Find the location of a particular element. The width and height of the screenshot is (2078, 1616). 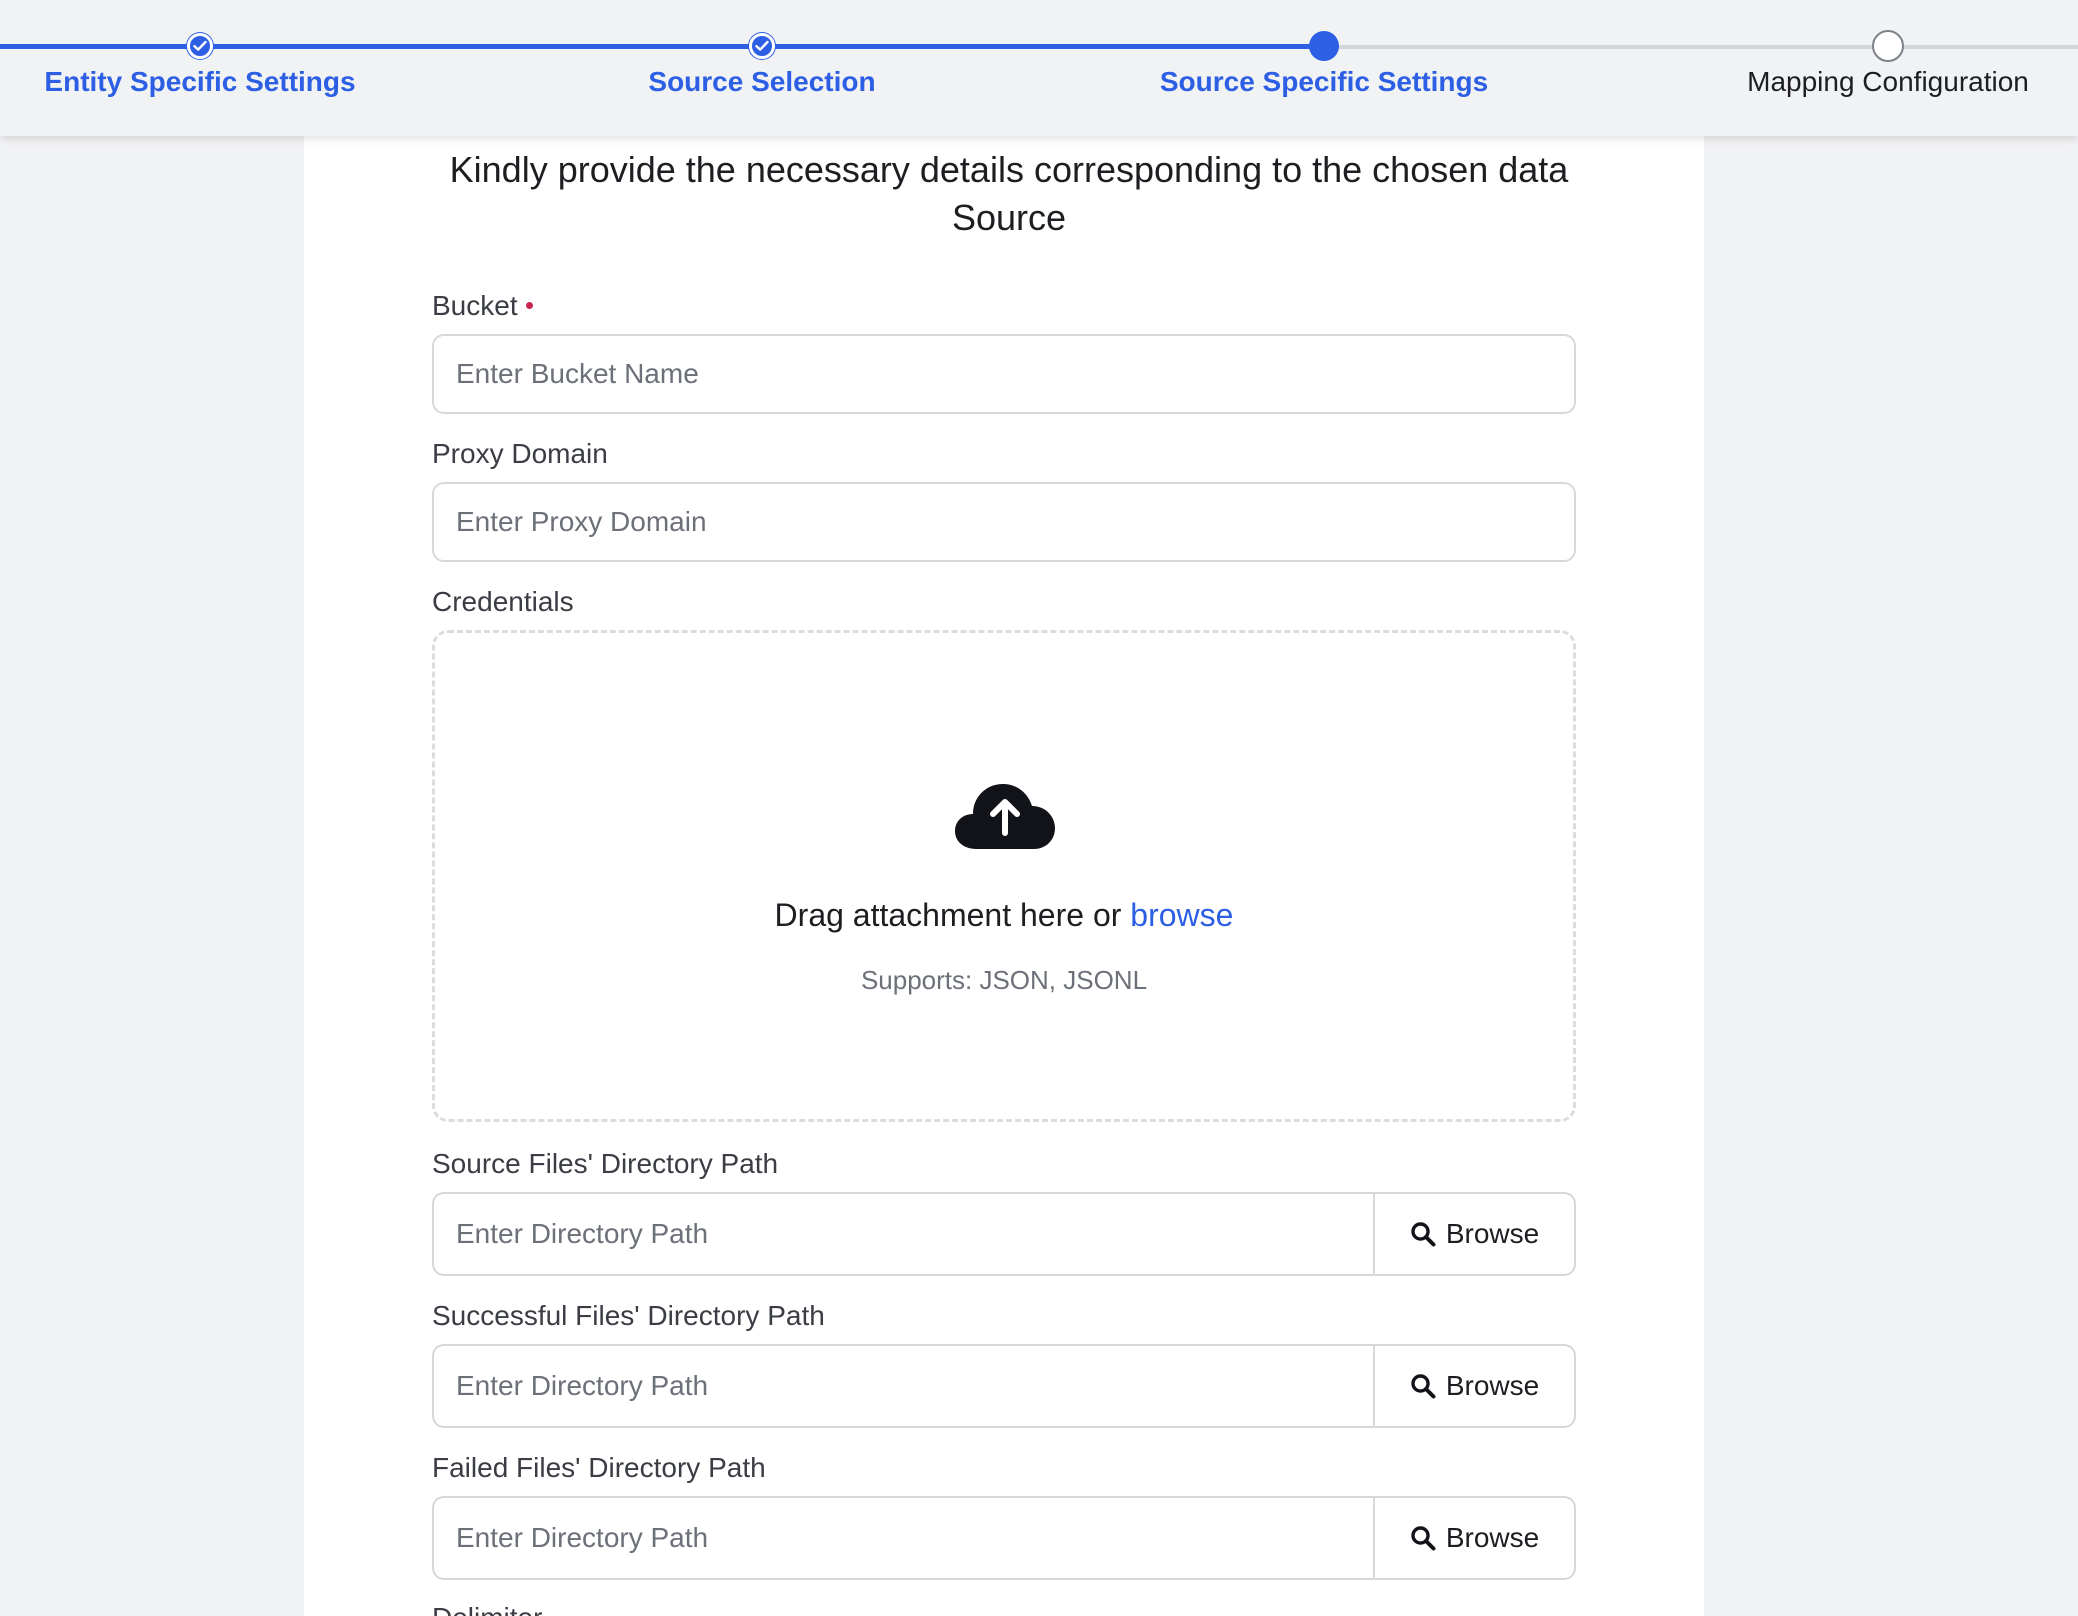

bucket-label: Bucket is located at coordinates (482, 306).